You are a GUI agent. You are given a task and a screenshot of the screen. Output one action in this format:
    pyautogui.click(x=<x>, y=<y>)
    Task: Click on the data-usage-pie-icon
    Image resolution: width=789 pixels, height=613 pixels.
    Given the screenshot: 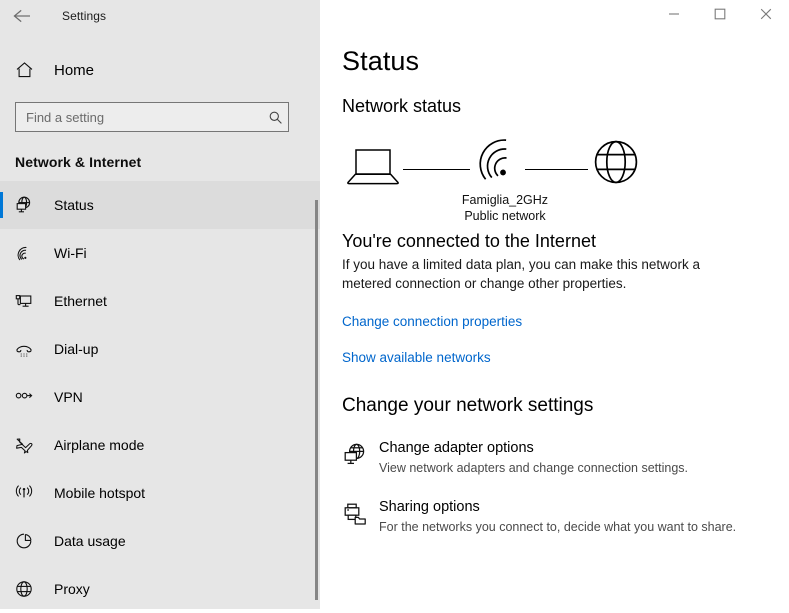 What is the action you would take?
    pyautogui.click(x=24, y=541)
    